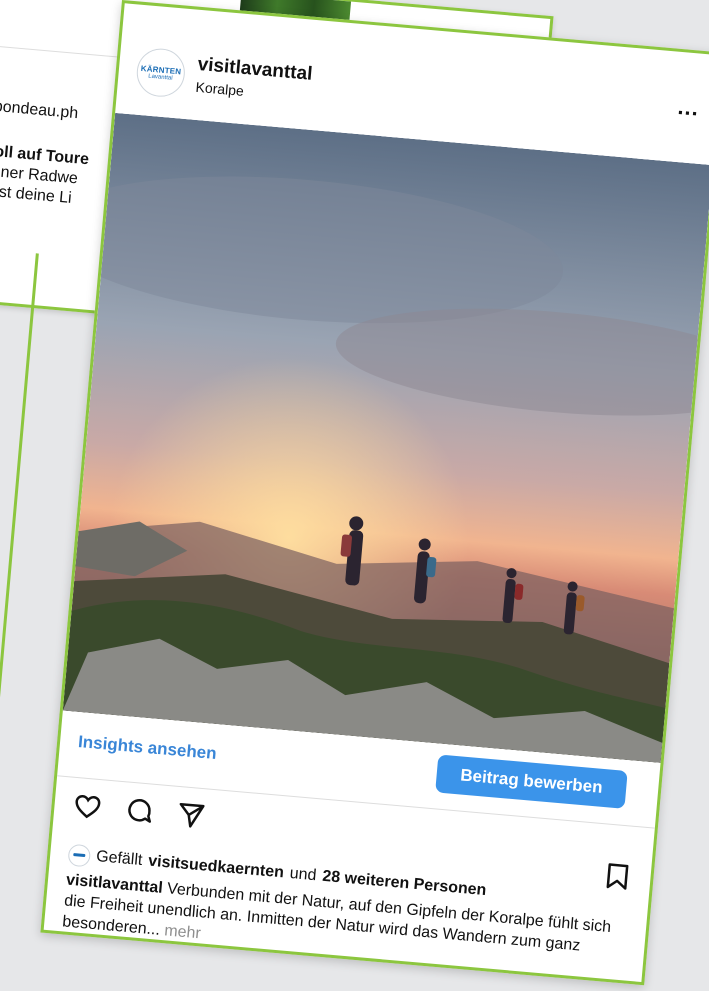  What do you see at coordinates (160, 77) in the screenshot?
I see `avatar-logo-subtext: Lavanttal` at bounding box center [160, 77].